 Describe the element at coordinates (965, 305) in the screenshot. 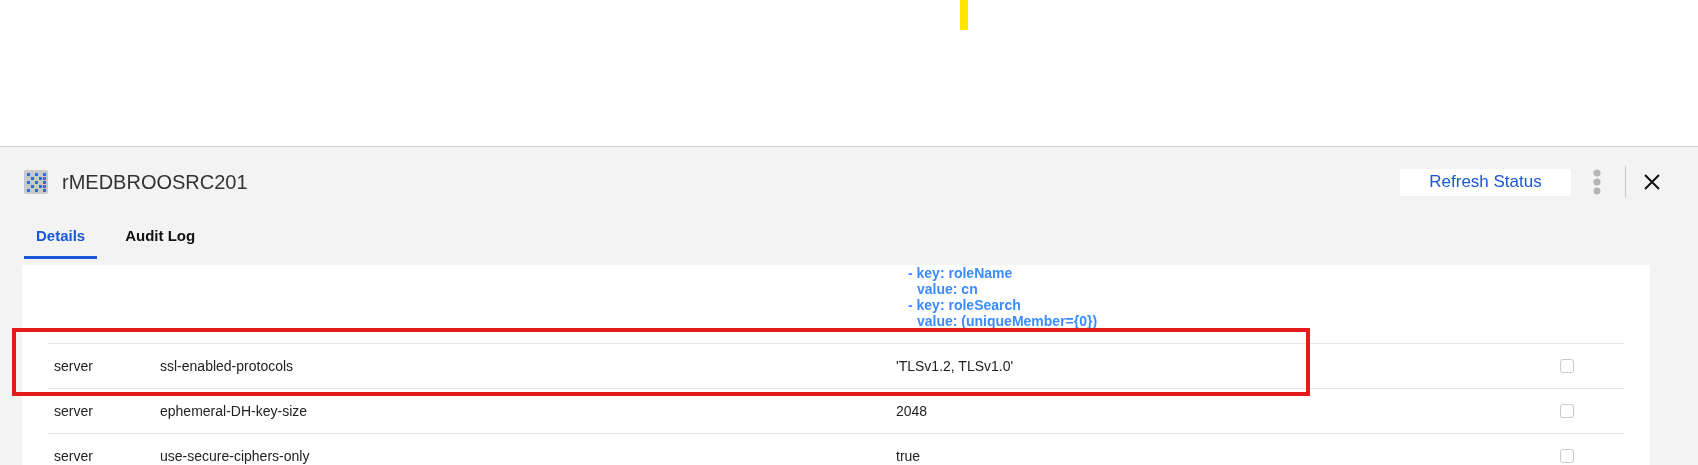

I see `code-line: - key: roleSearch` at that location.